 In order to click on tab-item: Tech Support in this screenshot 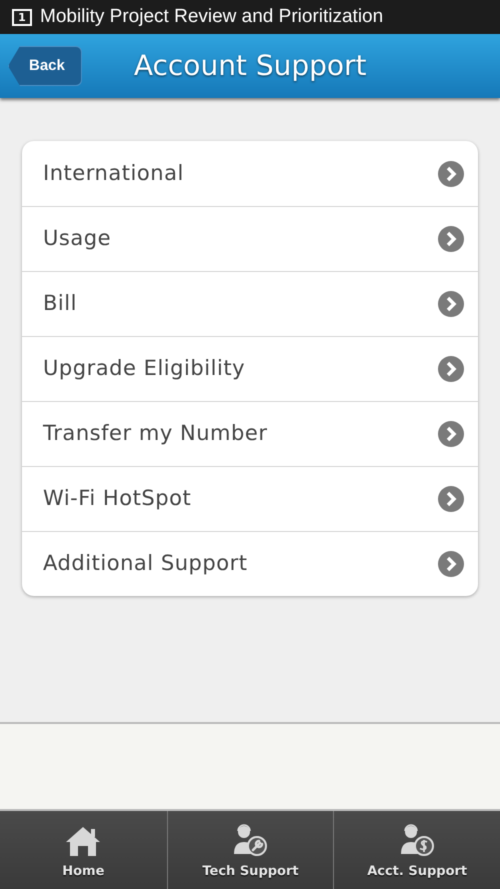, I will do `click(250, 850)`.